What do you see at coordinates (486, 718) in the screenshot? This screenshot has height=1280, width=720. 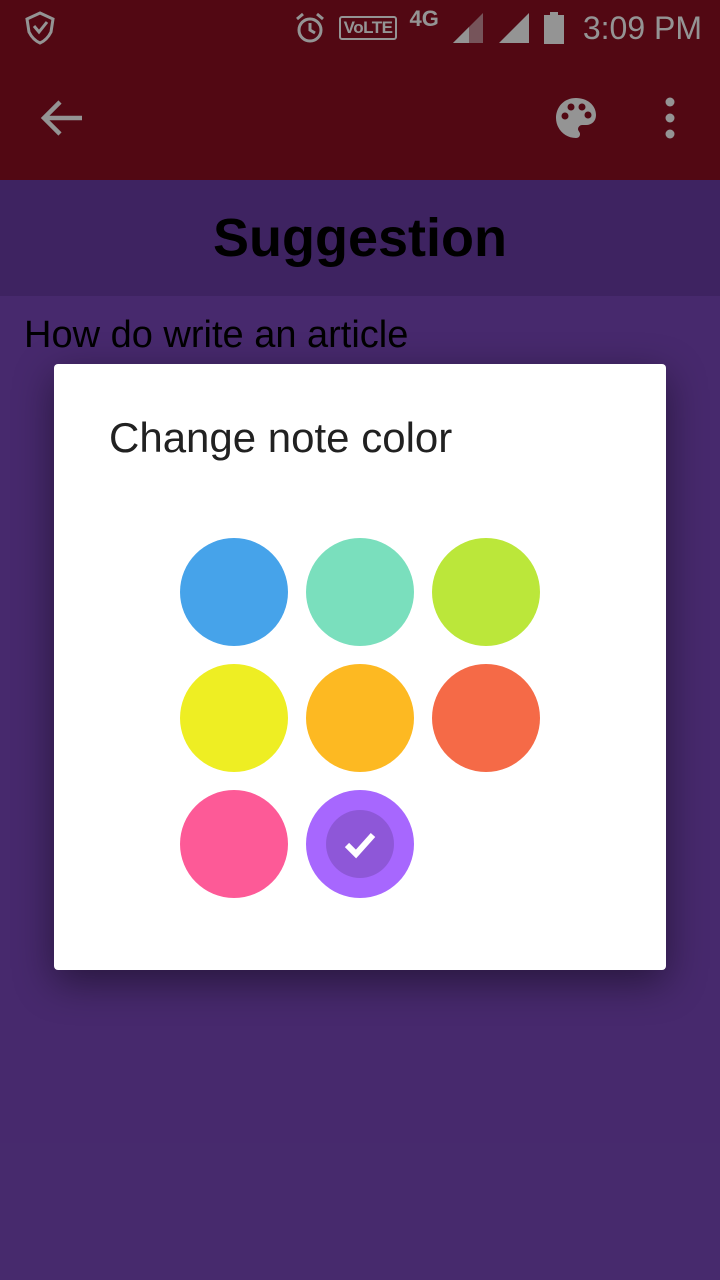 I see `color-swatch-red` at bounding box center [486, 718].